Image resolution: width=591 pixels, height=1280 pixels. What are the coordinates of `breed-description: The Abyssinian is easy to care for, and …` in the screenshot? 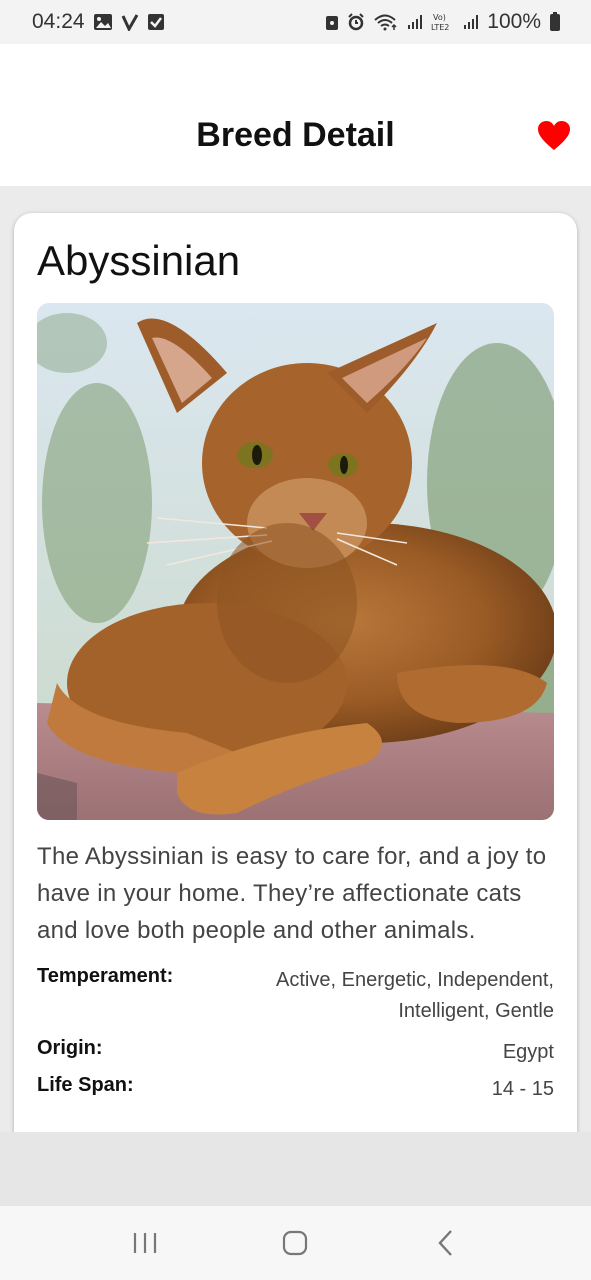 It's located at (292, 893).